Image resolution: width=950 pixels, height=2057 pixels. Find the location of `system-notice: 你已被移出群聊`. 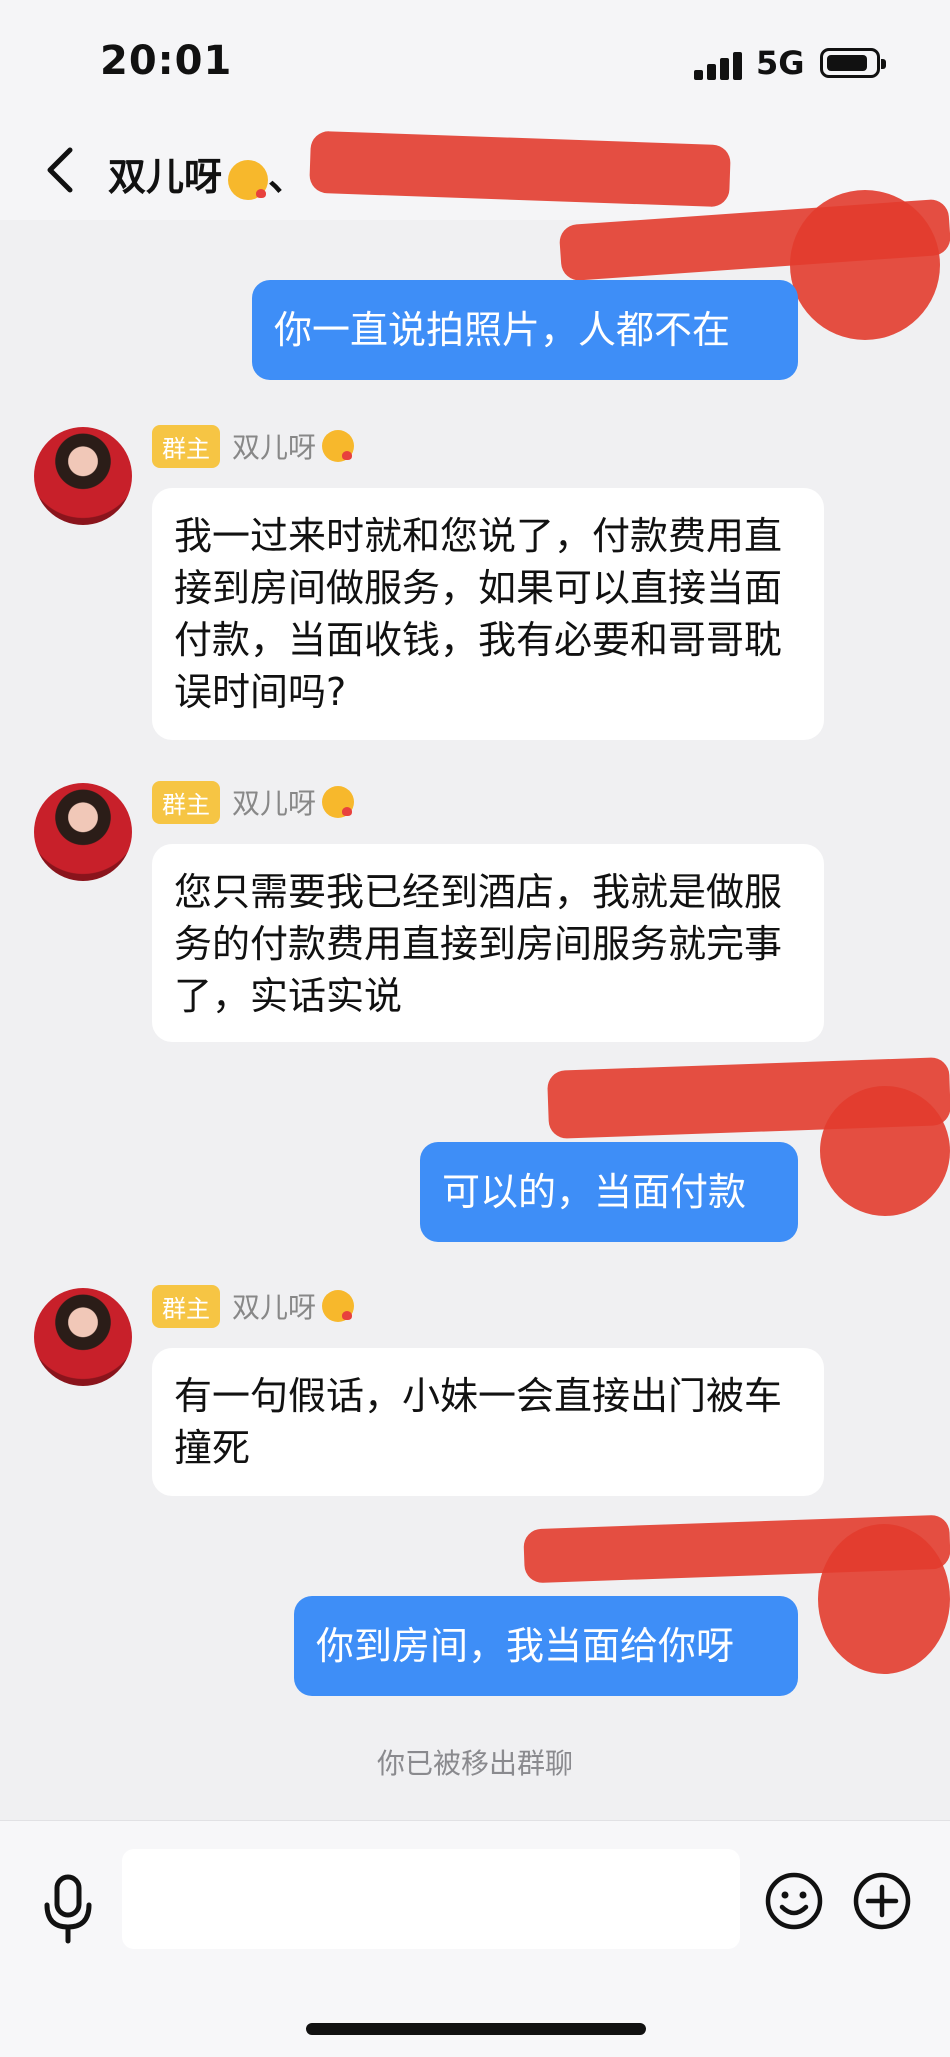

system-notice: 你已被移出群聊 is located at coordinates (474, 1763).